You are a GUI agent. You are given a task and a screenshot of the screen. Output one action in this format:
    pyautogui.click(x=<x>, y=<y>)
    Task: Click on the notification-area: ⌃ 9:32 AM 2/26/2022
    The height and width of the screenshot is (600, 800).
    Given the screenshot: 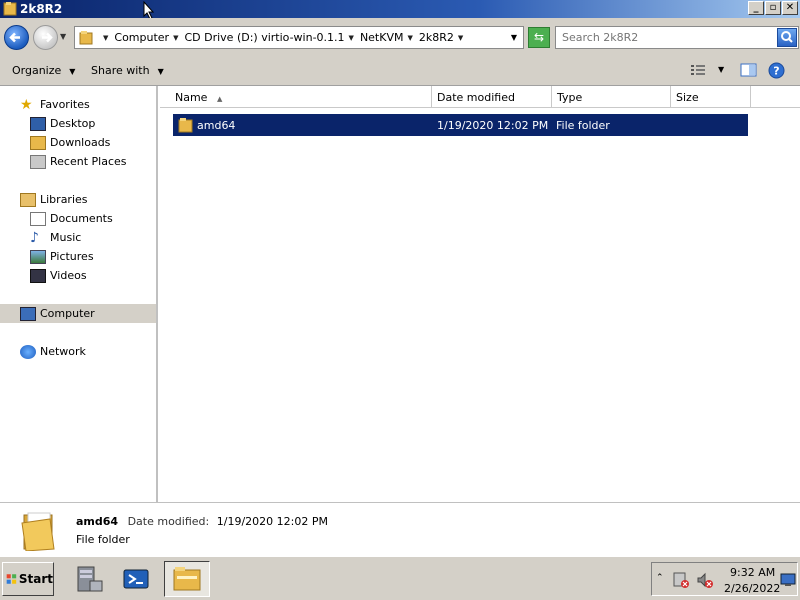 What is the action you would take?
    pyautogui.click(x=724, y=579)
    